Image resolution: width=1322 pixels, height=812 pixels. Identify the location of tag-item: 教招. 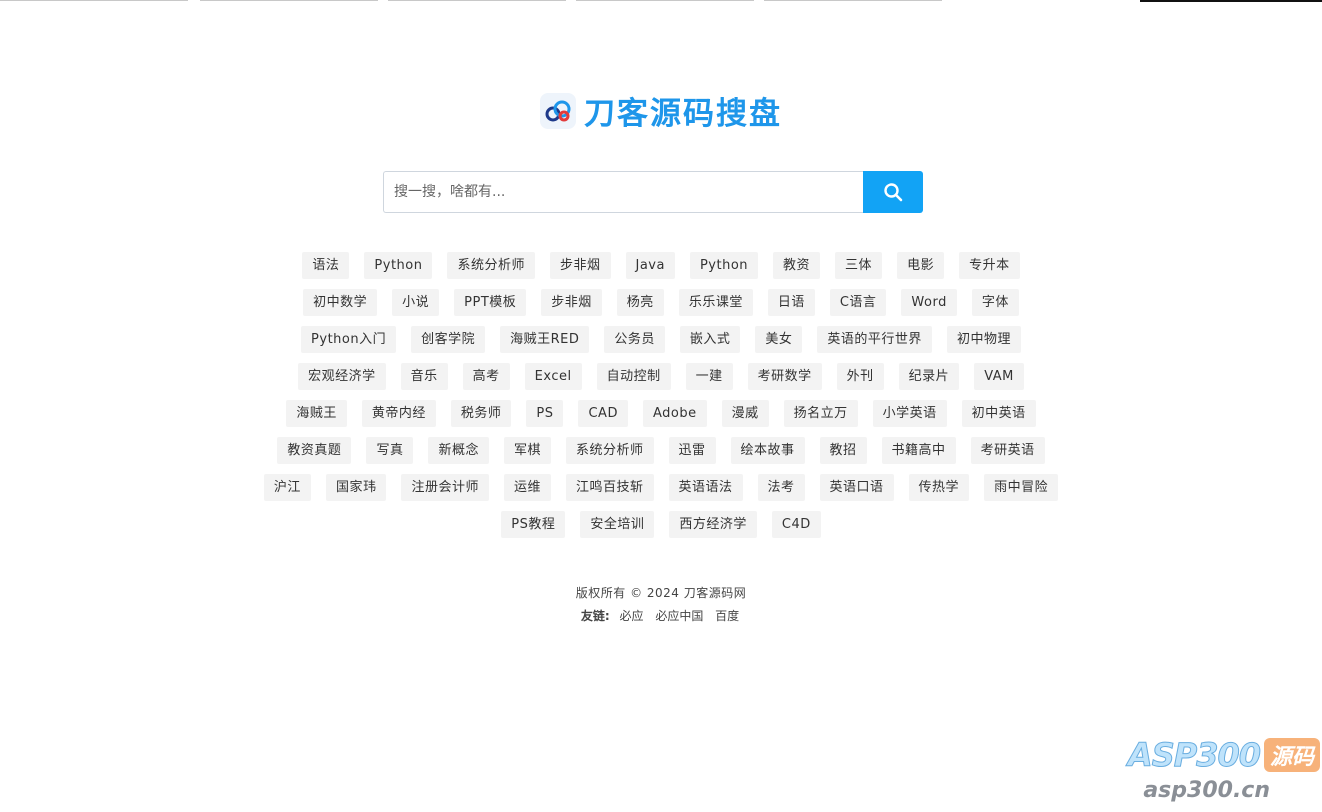
(843, 450).